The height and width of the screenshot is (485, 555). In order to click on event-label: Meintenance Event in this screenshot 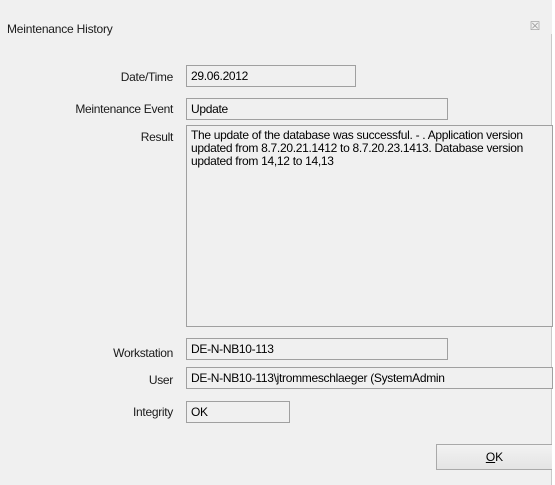, I will do `click(124, 109)`.